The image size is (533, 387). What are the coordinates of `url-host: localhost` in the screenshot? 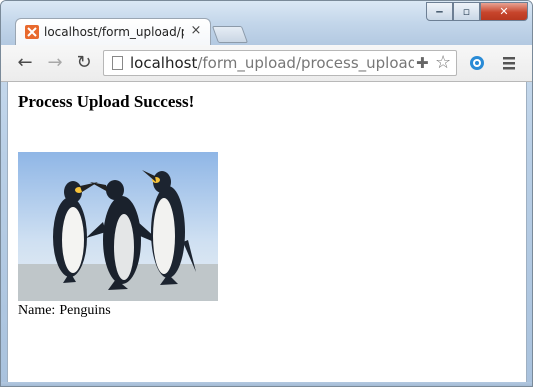 It's located at (164, 63).